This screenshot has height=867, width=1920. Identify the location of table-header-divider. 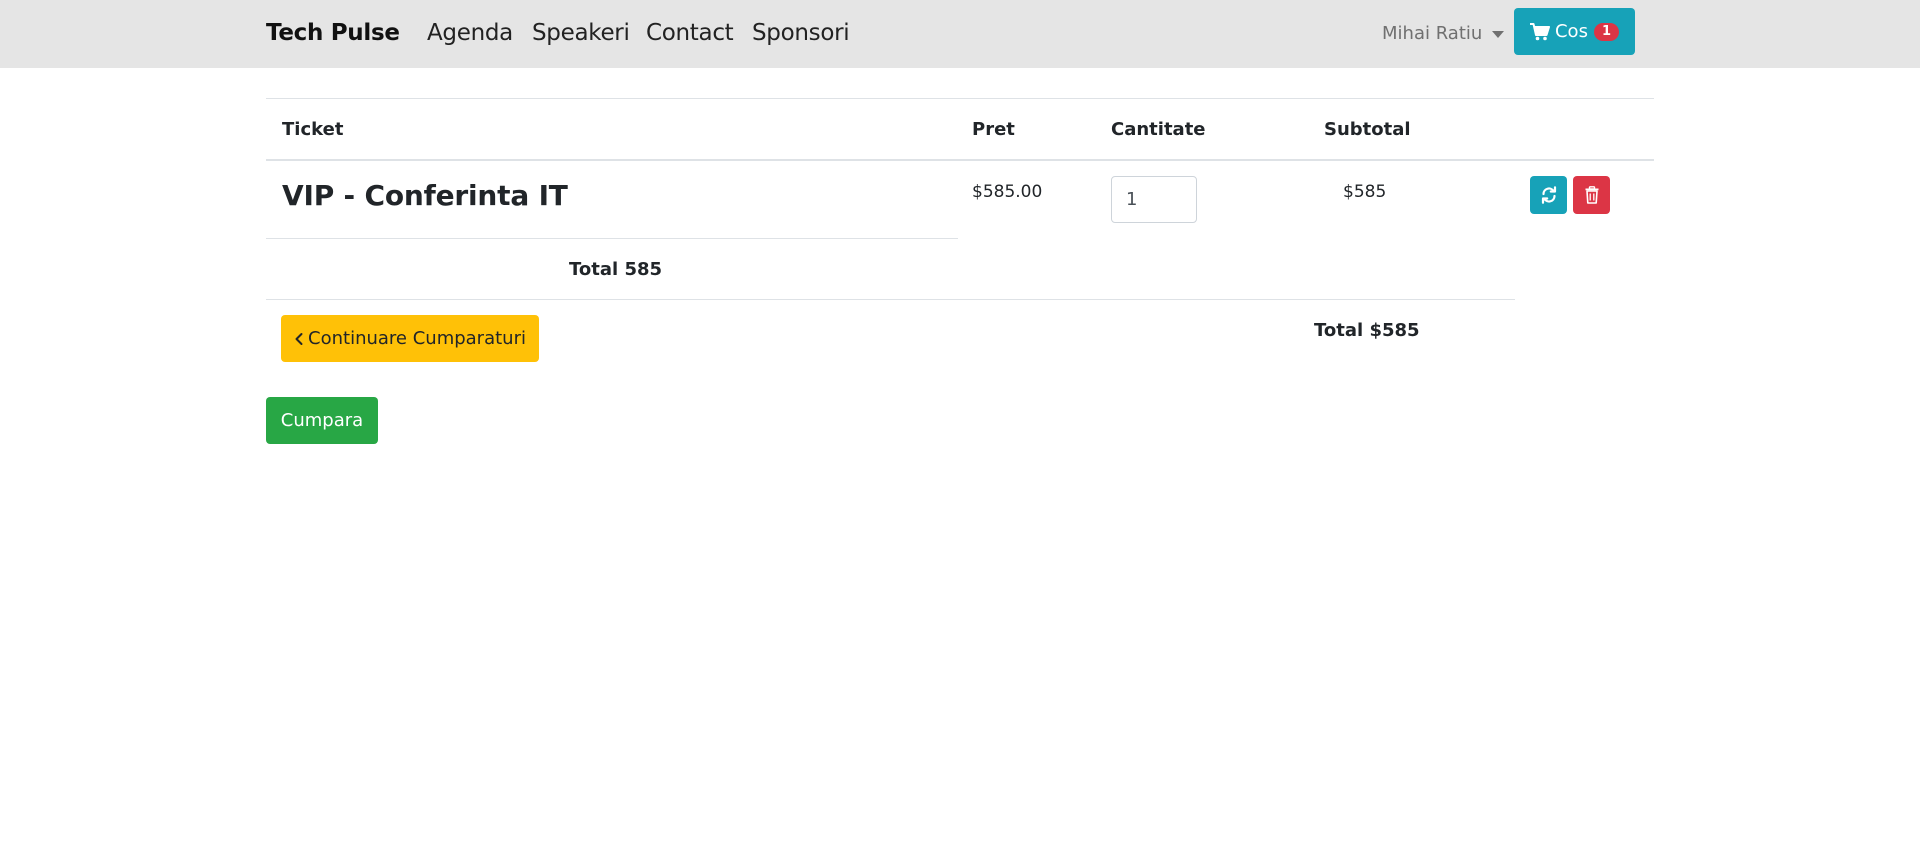
(960, 160).